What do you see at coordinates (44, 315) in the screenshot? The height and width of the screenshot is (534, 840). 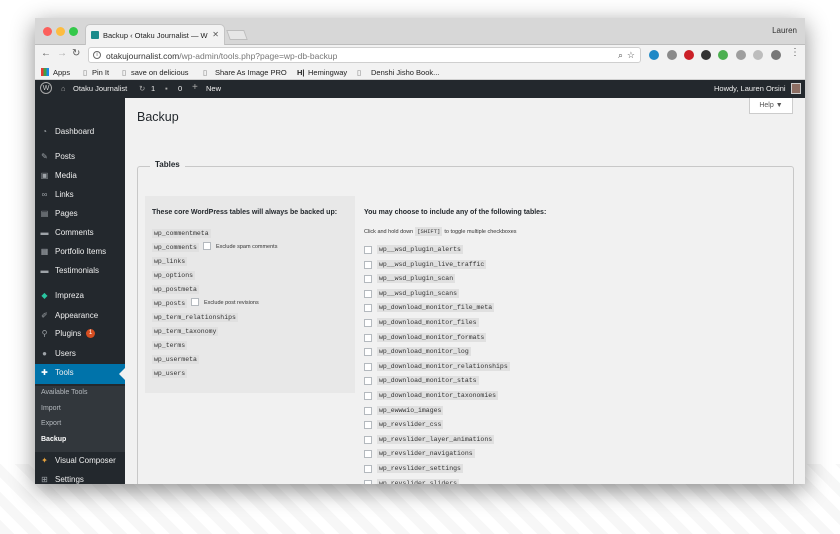 I see `brush-icon: ✐` at bounding box center [44, 315].